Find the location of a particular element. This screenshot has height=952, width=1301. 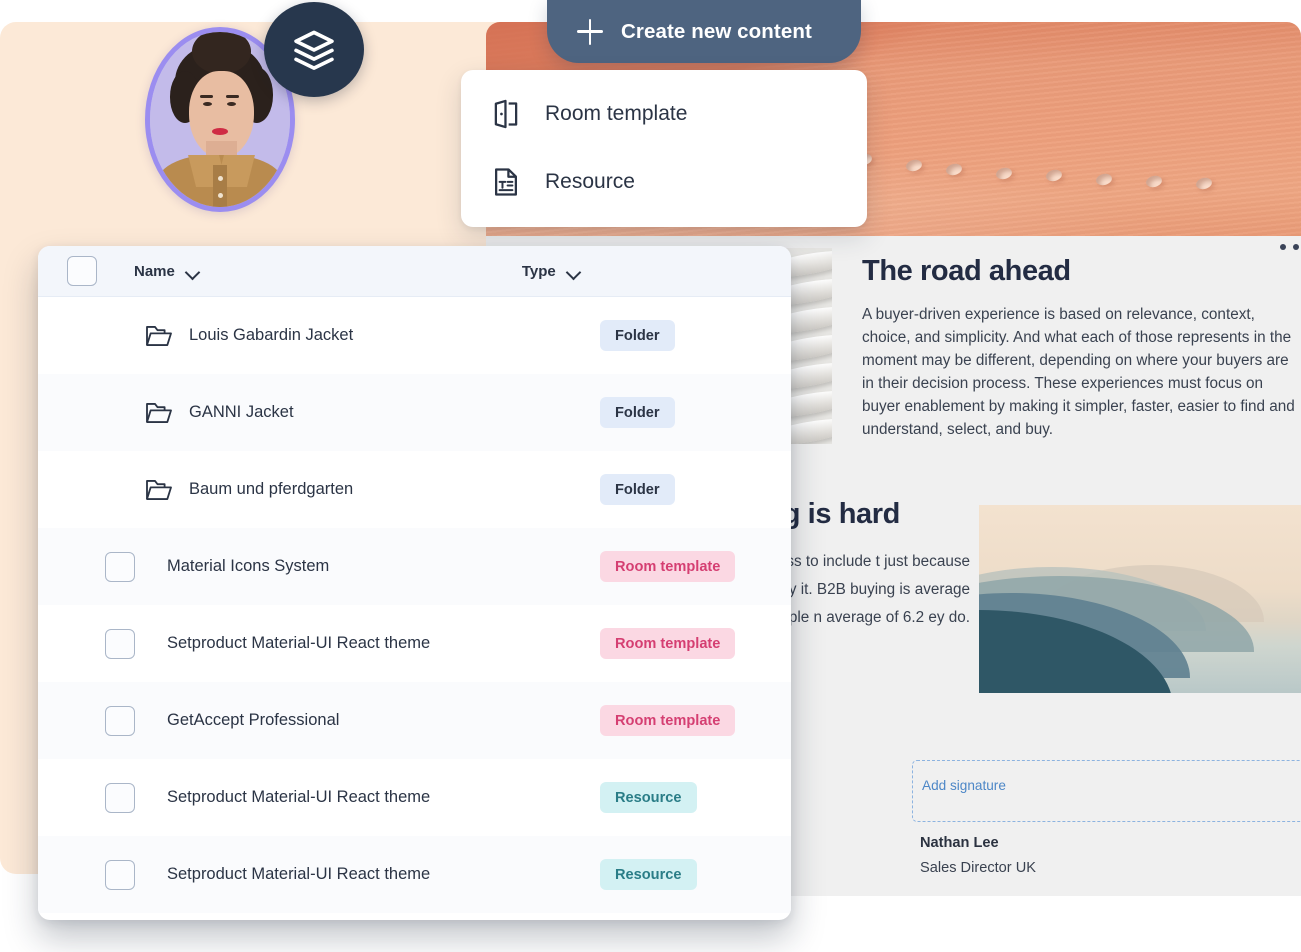

column-header-type: Type is located at coordinates (551, 271).